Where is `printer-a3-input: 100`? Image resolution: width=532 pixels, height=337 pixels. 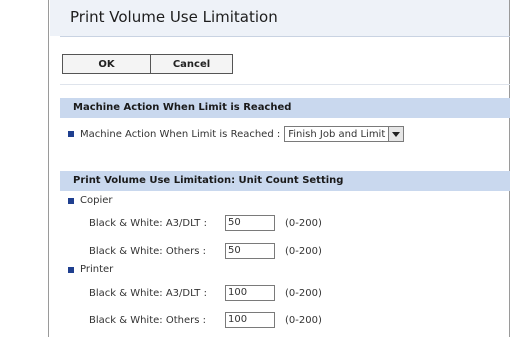 printer-a3-input: 100 is located at coordinates (250, 293).